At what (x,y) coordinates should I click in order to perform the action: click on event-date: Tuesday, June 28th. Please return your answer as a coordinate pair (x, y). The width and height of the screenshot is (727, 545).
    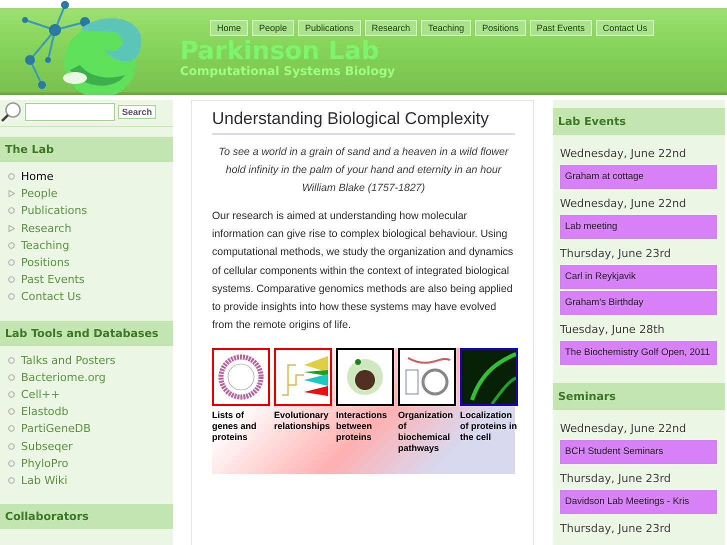
    Looking at the image, I should click on (613, 329).